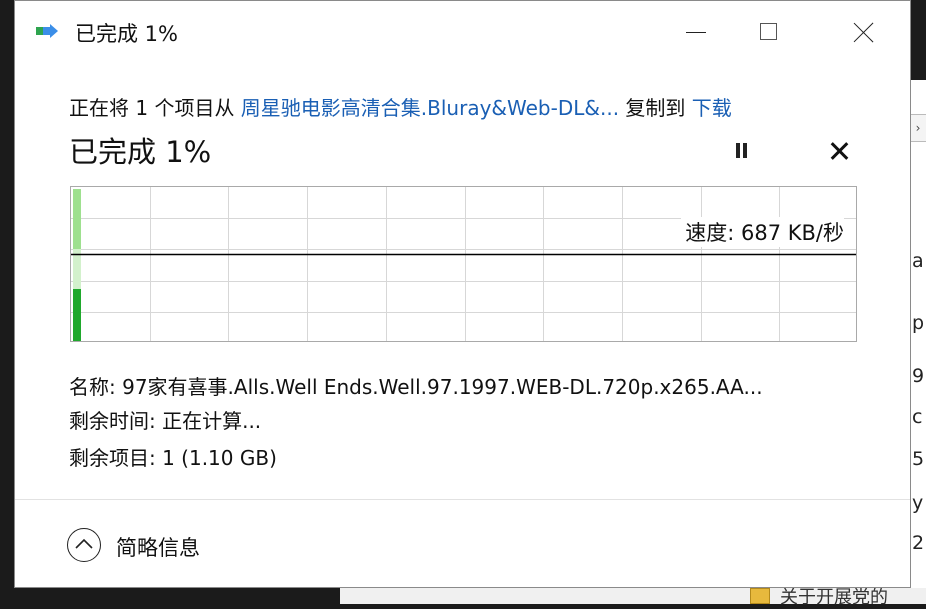 The image size is (926, 609). What do you see at coordinates (84, 545) in the screenshot?
I see `chevron-up-icon` at bounding box center [84, 545].